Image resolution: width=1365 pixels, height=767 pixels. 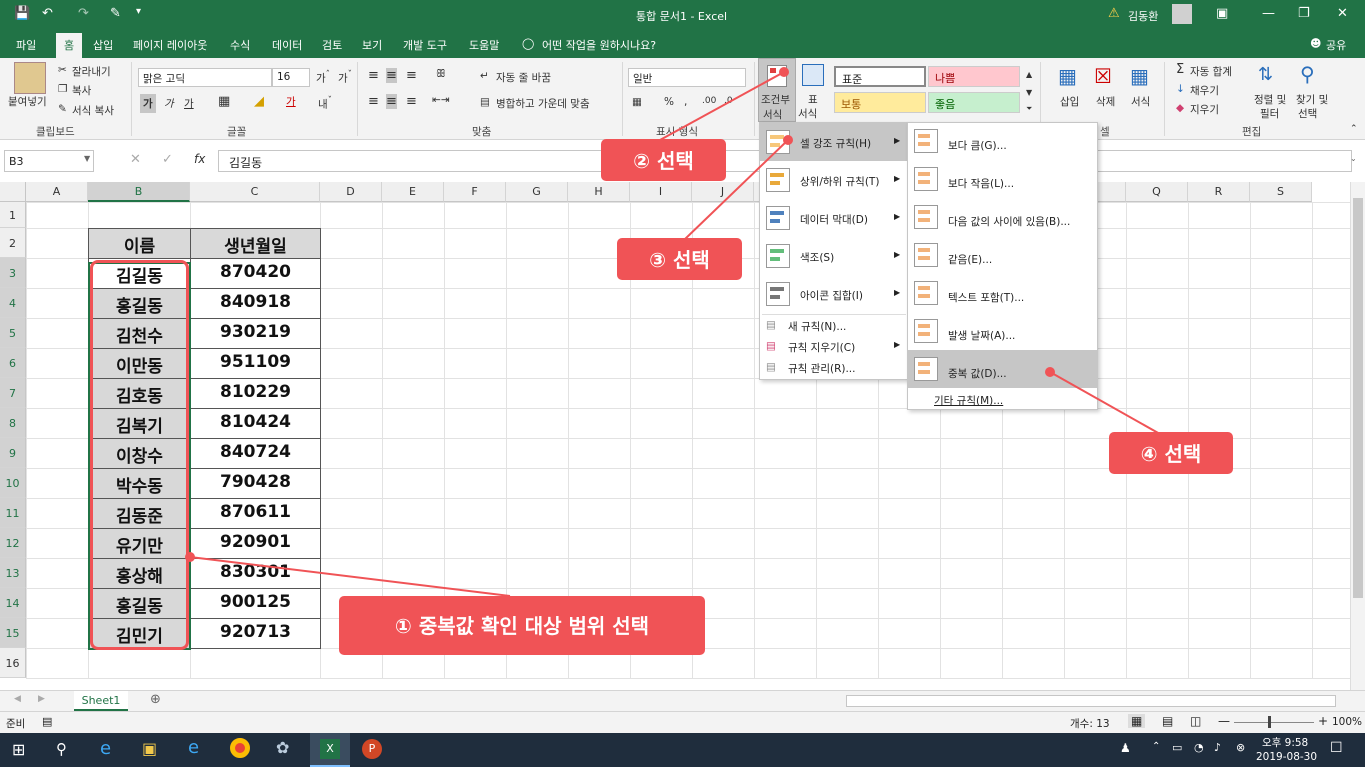 What do you see at coordinates (441, 74) in the screenshot?
I see `orientation-icon: ꕥ` at bounding box center [441, 74].